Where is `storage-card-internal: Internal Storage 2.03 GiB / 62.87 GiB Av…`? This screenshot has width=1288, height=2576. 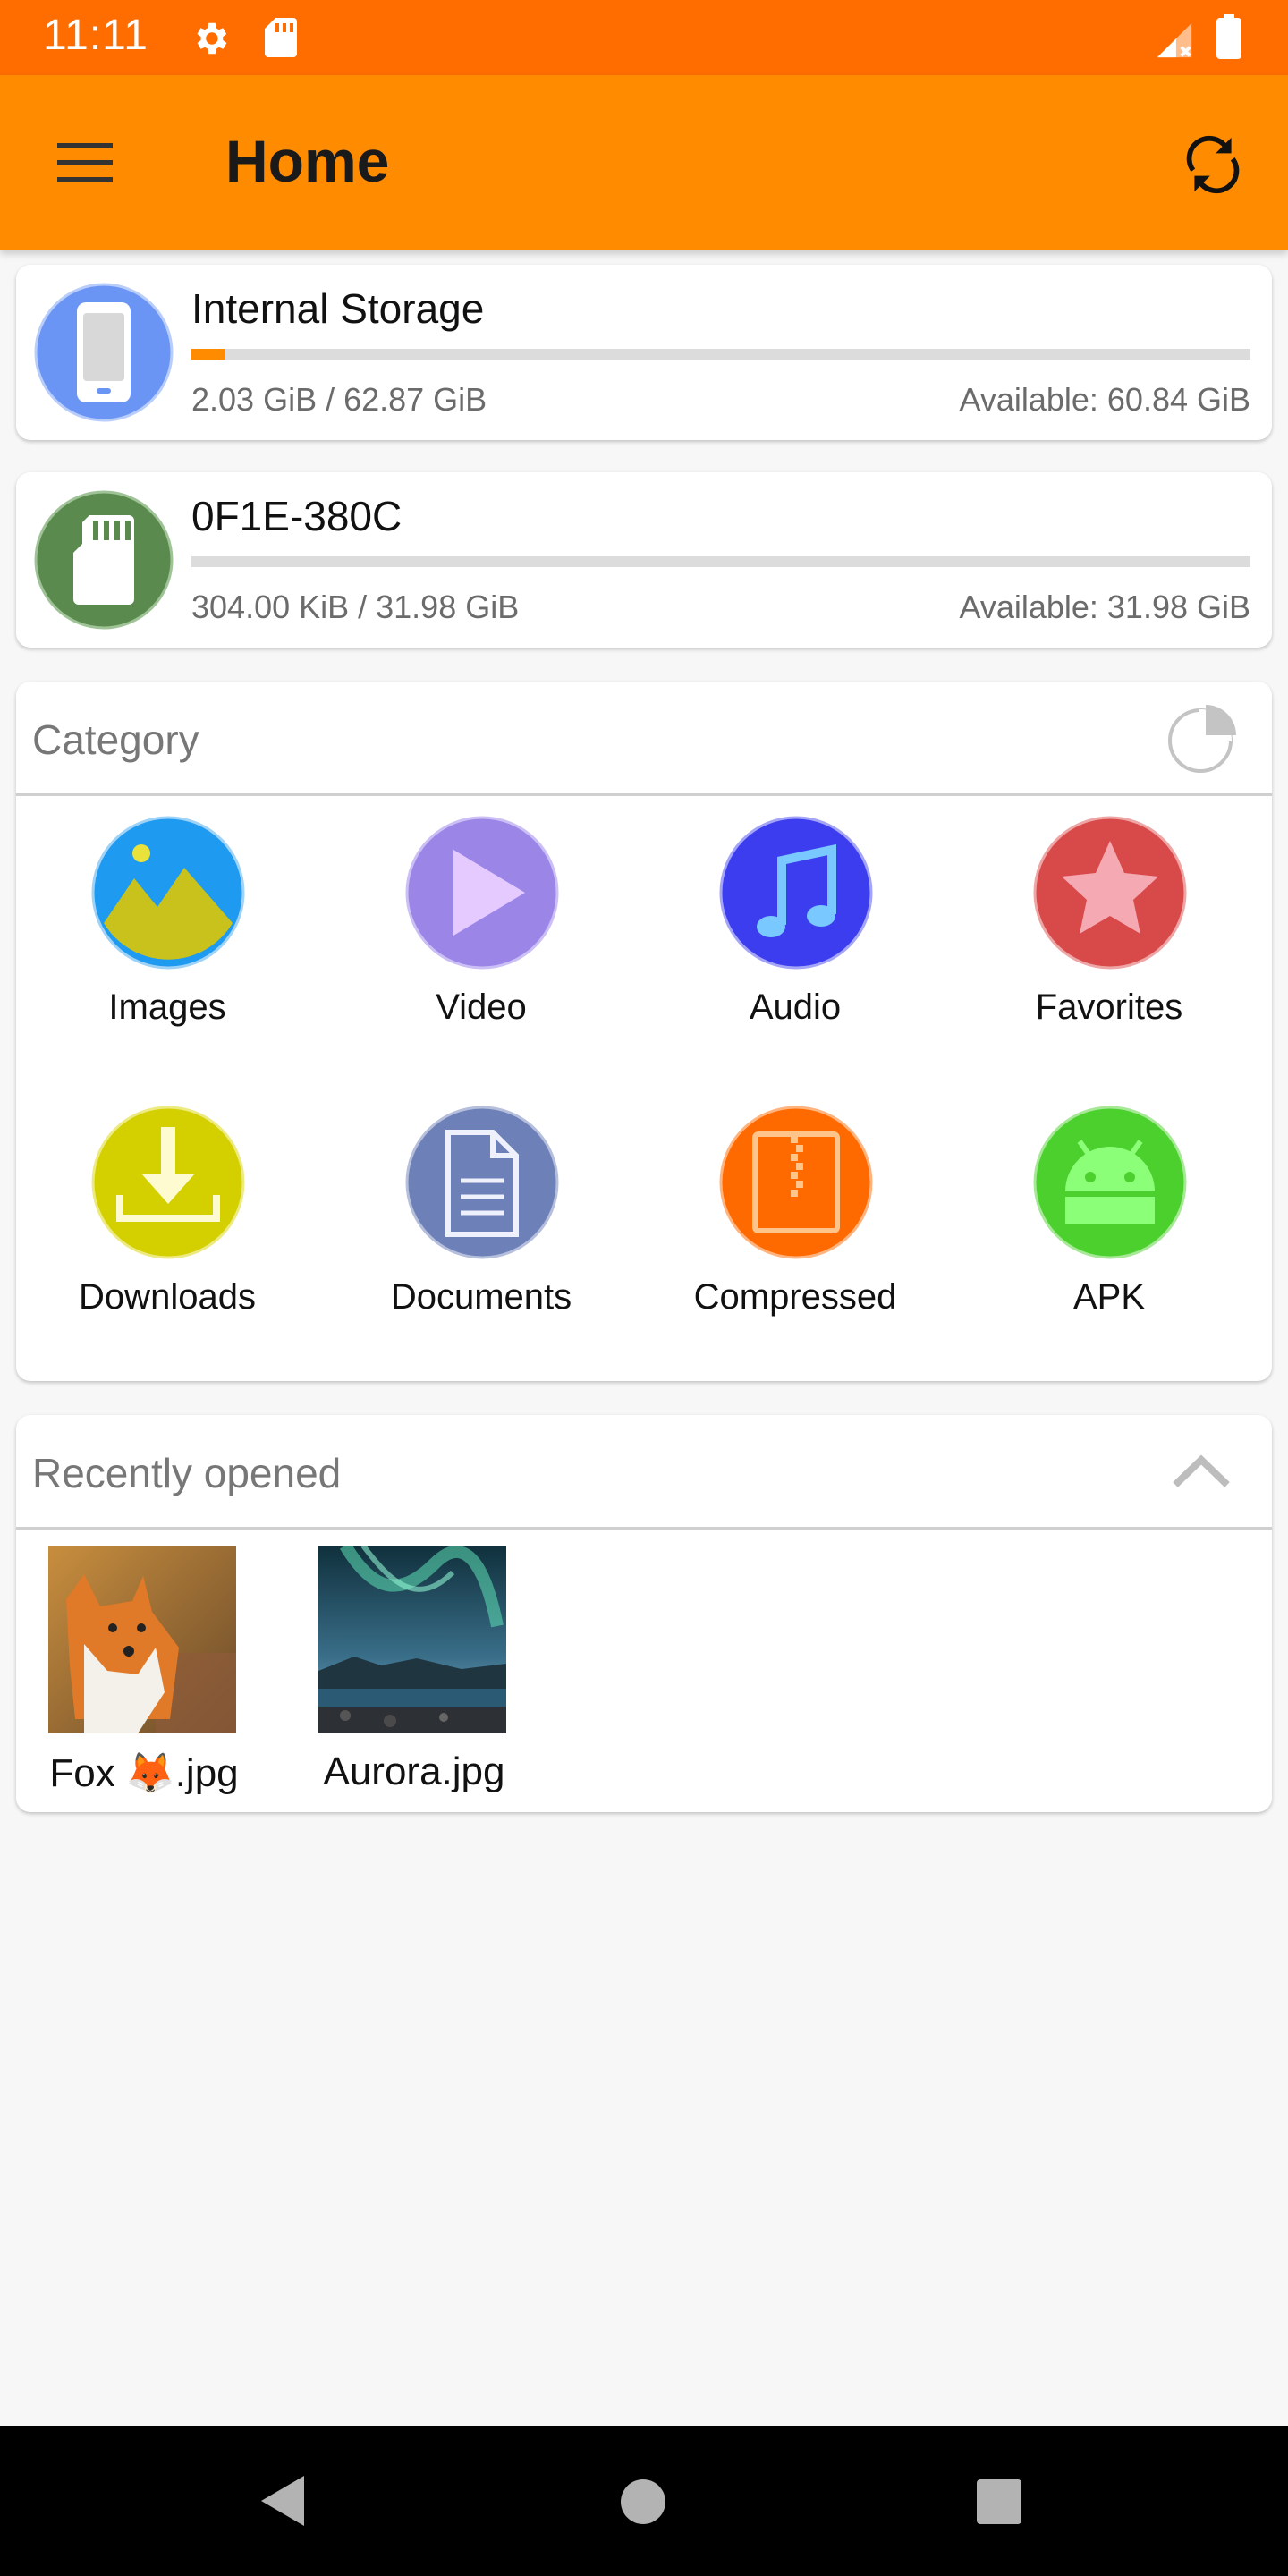
storage-card-internal: Internal Storage 2.03 GiB / 62.87 GiB Av… is located at coordinates (644, 352).